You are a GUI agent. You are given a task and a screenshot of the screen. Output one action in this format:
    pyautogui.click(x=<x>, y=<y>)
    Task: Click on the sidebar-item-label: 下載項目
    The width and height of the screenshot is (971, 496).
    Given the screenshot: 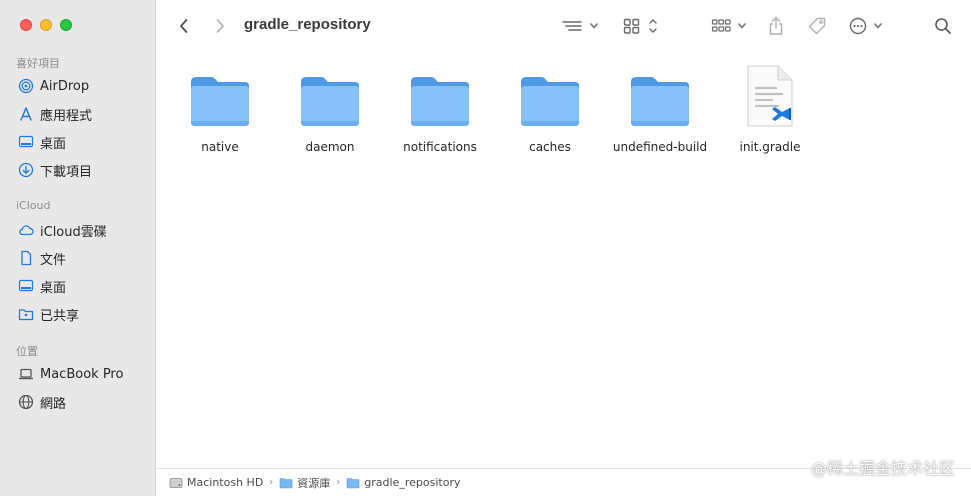 What is the action you would take?
    pyautogui.click(x=66, y=172)
    